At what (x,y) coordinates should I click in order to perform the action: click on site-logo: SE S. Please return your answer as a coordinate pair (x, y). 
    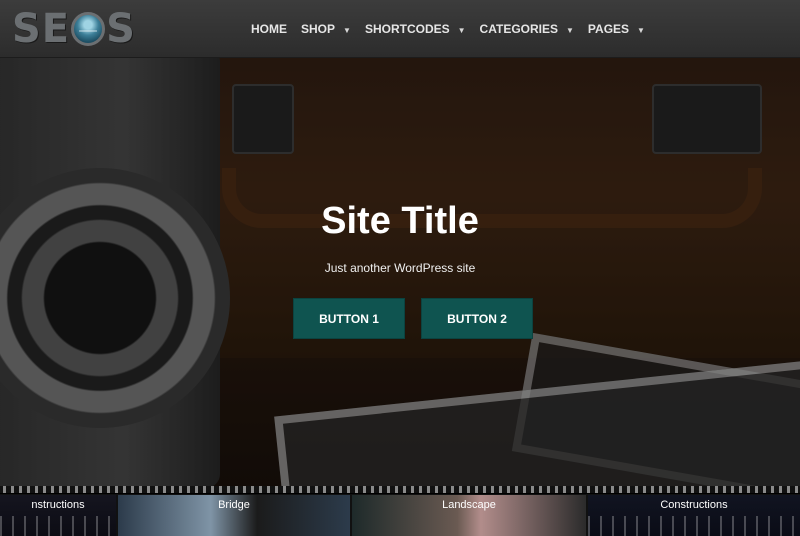
    Looking at the image, I should click on (74, 29).